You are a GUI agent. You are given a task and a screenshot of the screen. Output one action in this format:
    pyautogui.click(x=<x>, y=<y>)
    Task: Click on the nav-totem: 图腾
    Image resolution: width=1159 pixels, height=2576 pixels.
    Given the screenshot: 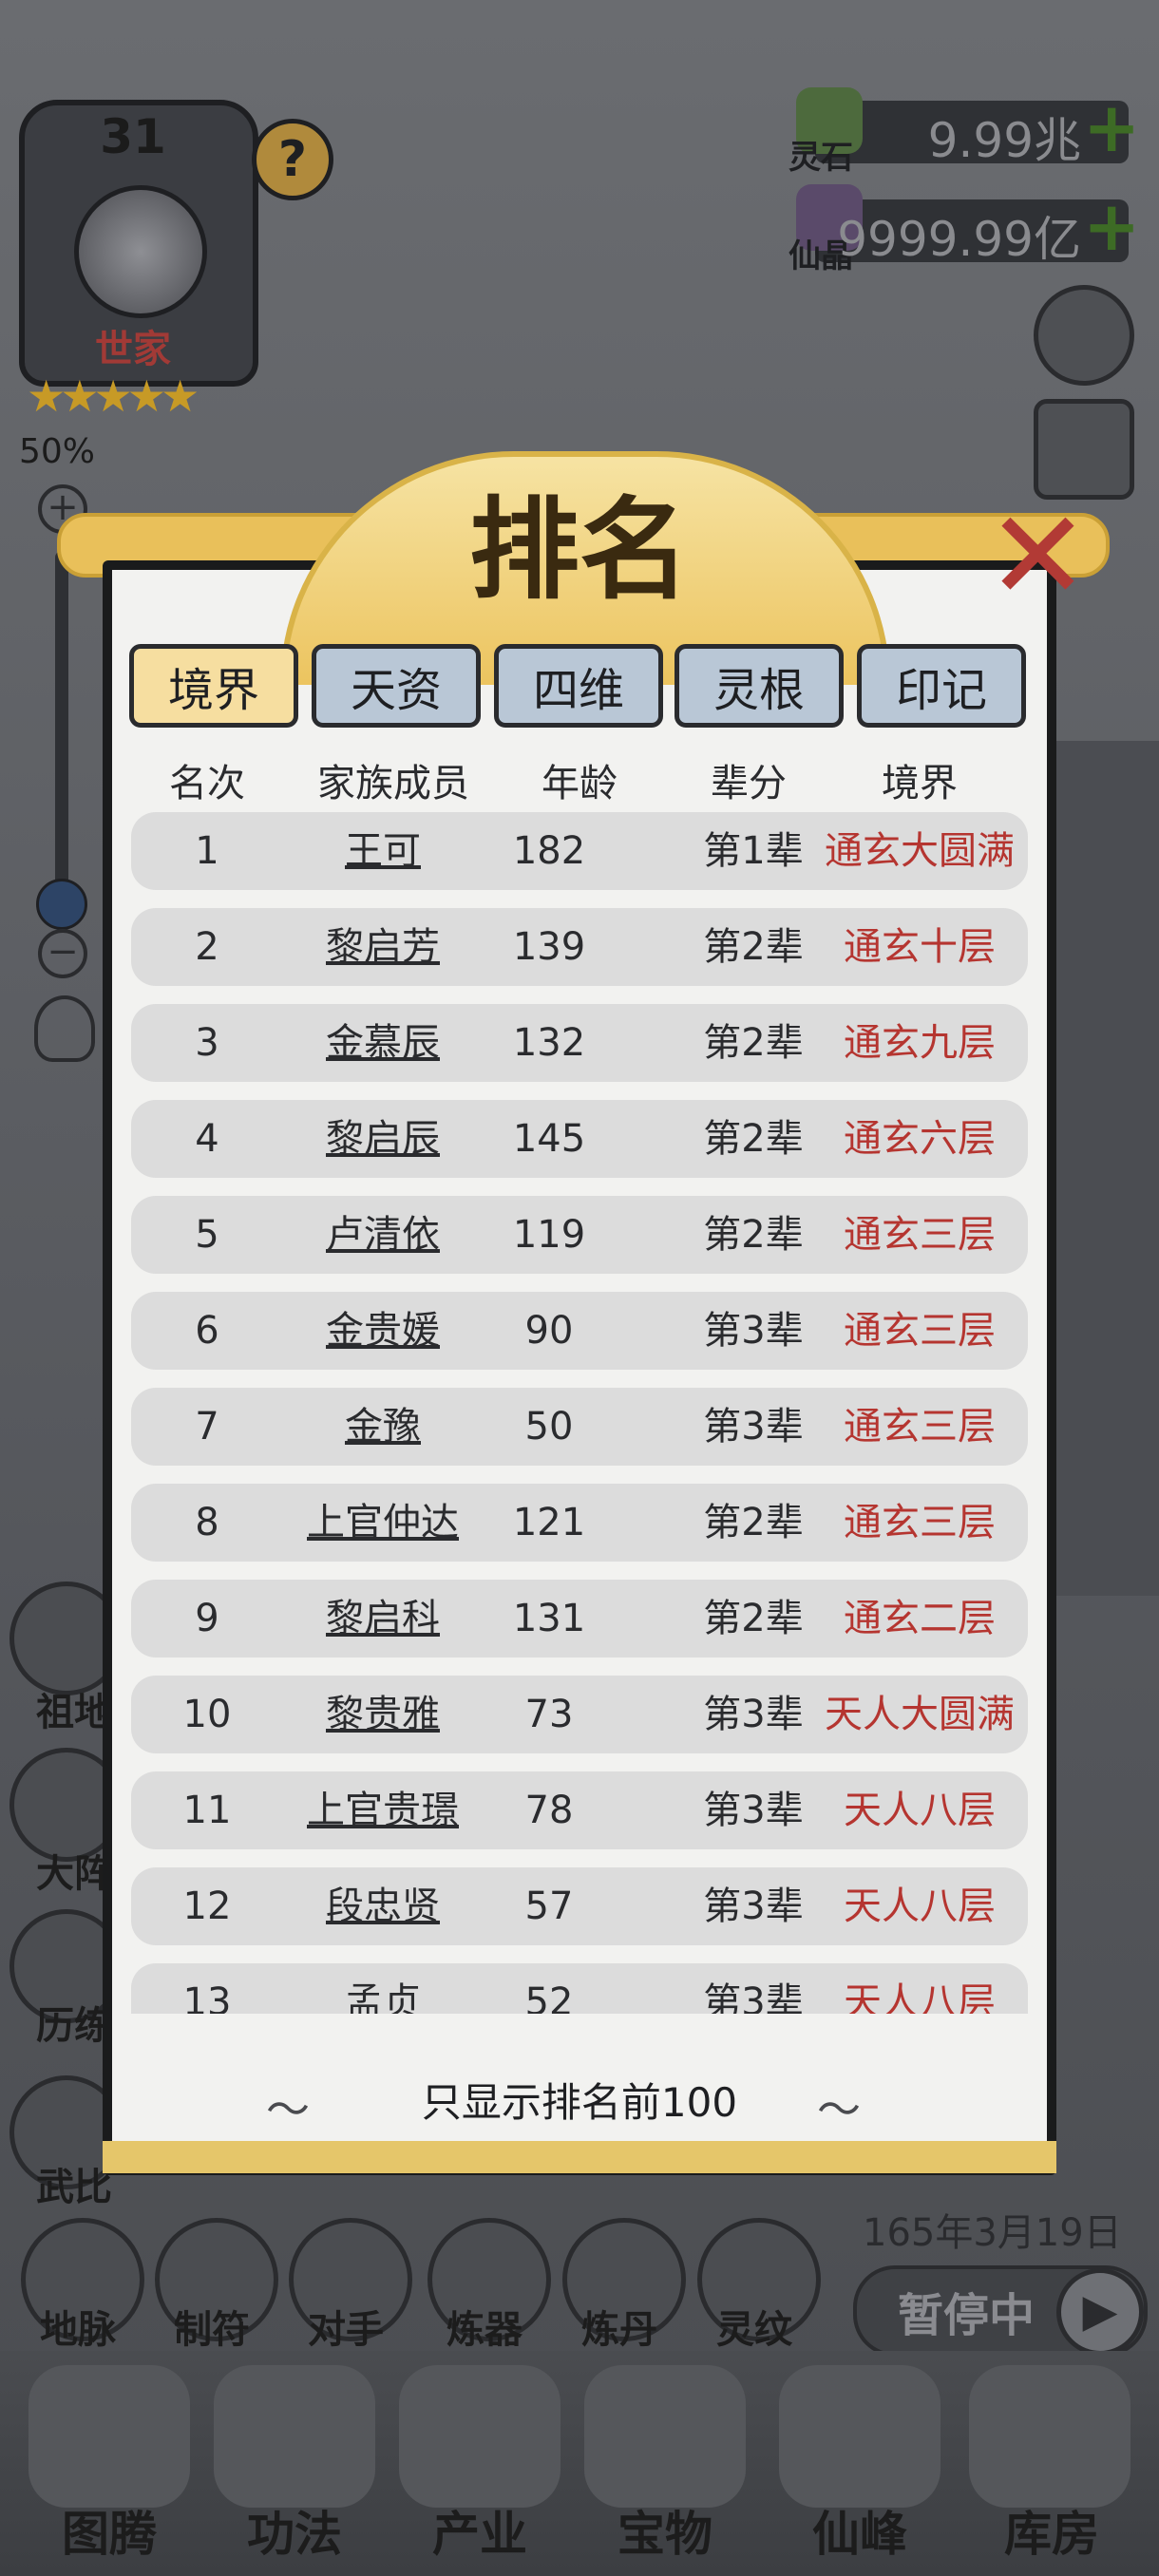 What is the action you would take?
    pyautogui.click(x=109, y=2530)
    